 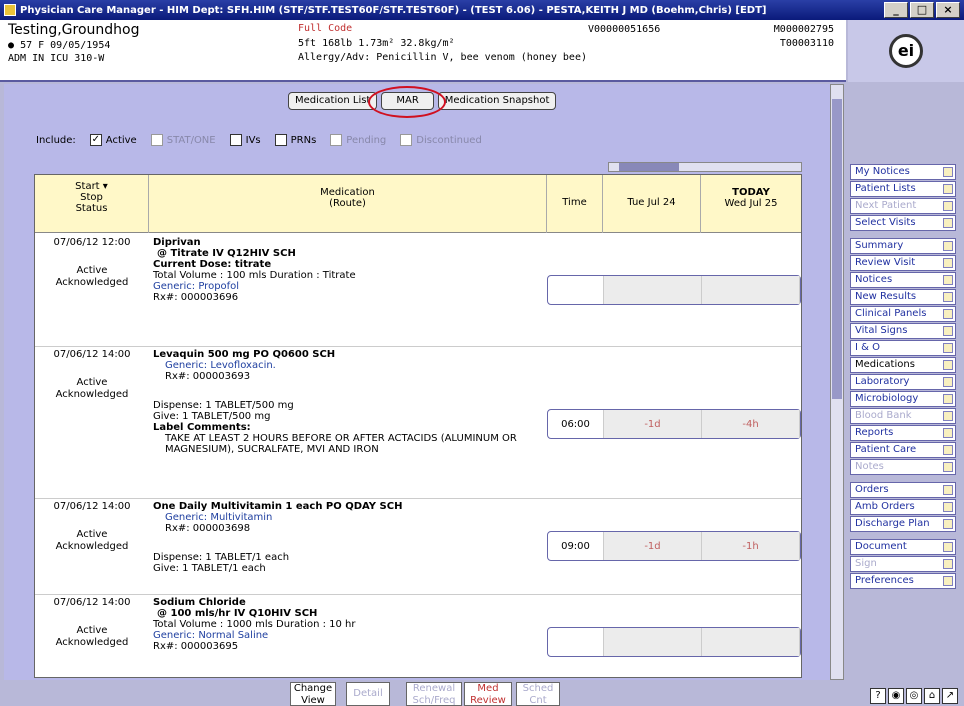 I want to click on sidebar-summary: Summary, so click(x=903, y=246).